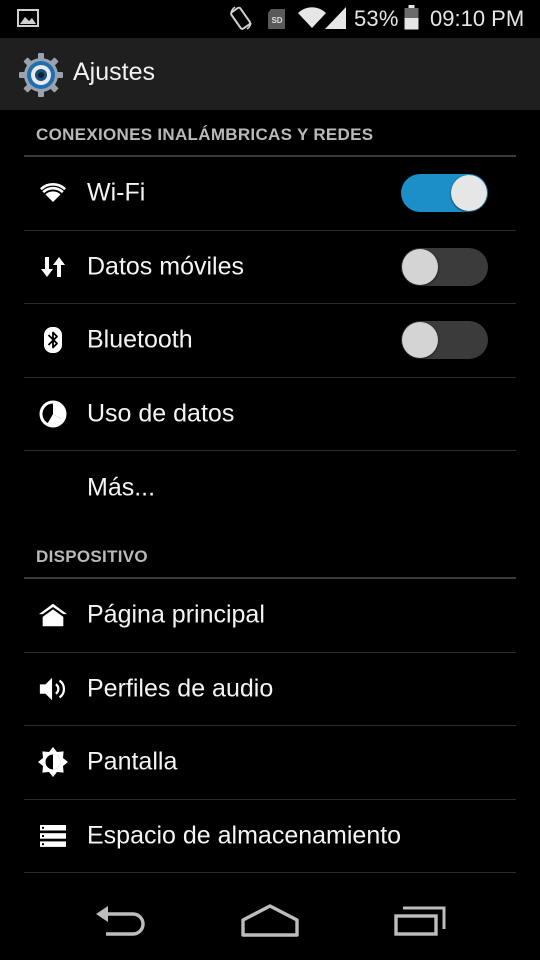 The width and height of the screenshot is (540, 960). I want to click on gallery-icon, so click(28, 18).